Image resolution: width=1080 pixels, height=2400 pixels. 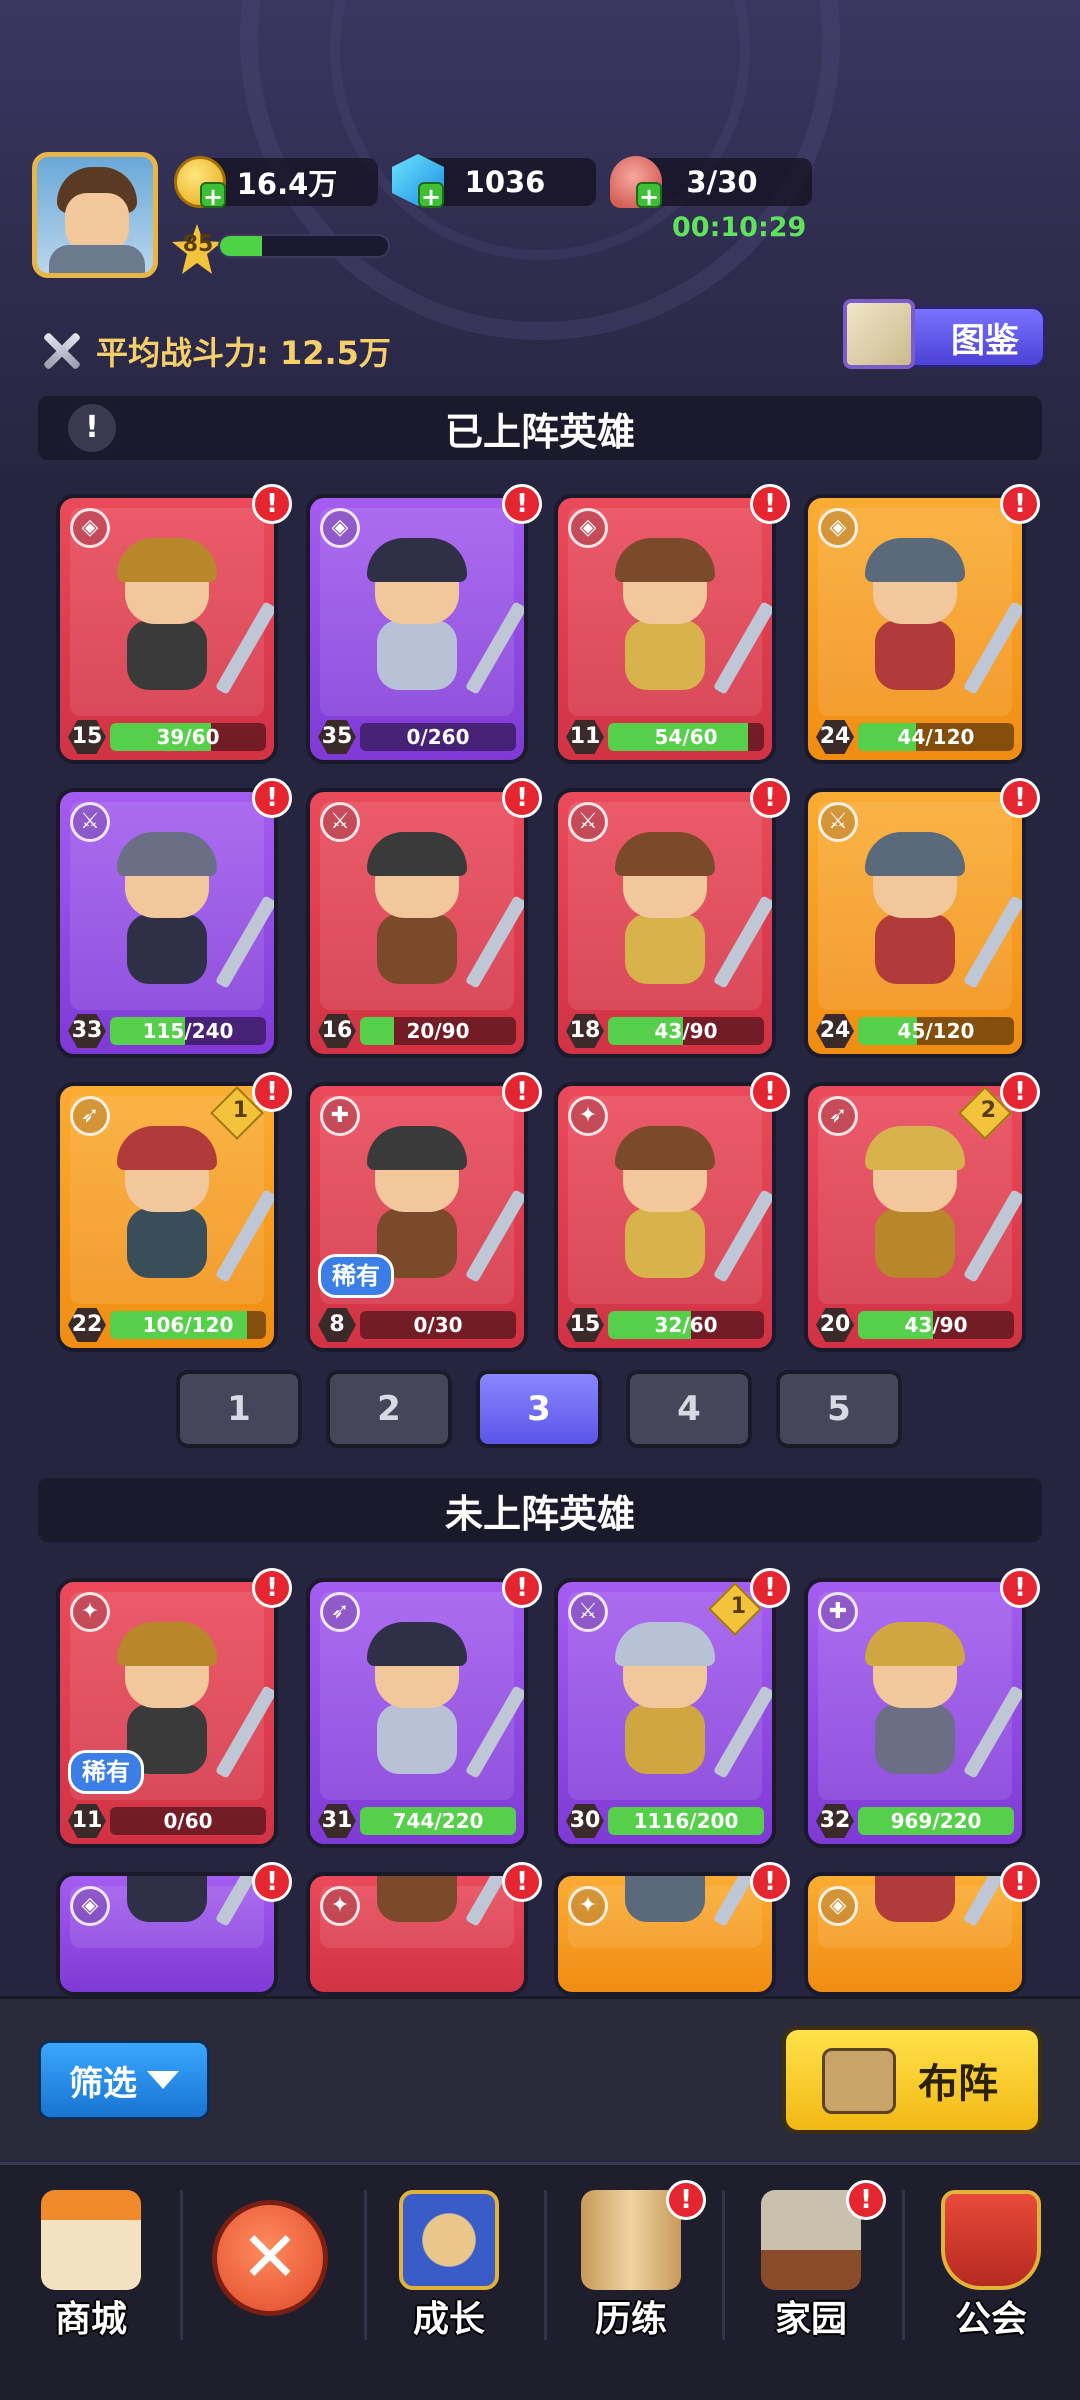 What do you see at coordinates (944, 334) in the screenshot?
I see `codex-button: 图鉴` at bounding box center [944, 334].